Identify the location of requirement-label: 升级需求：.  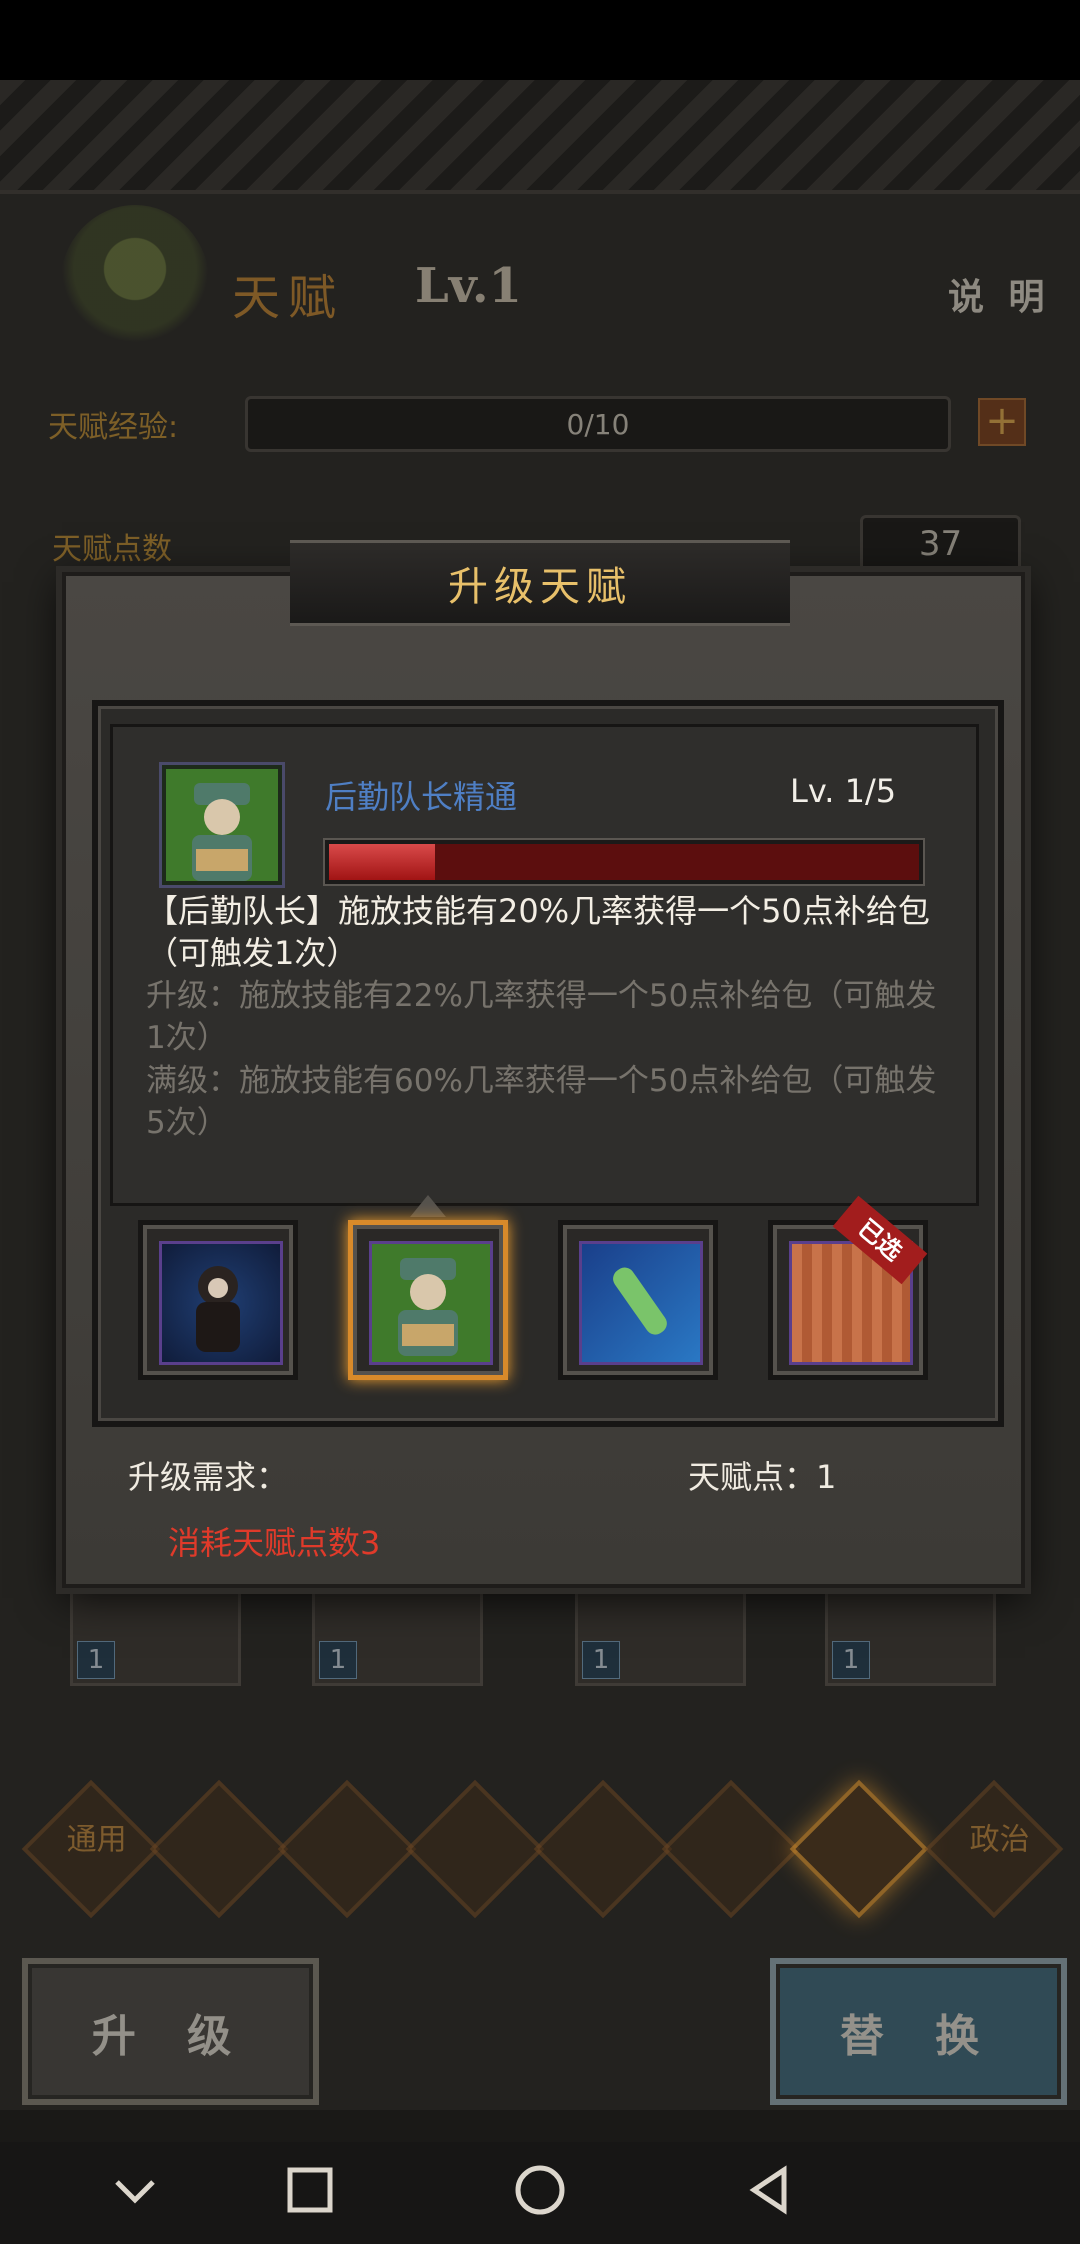
(208, 1477).